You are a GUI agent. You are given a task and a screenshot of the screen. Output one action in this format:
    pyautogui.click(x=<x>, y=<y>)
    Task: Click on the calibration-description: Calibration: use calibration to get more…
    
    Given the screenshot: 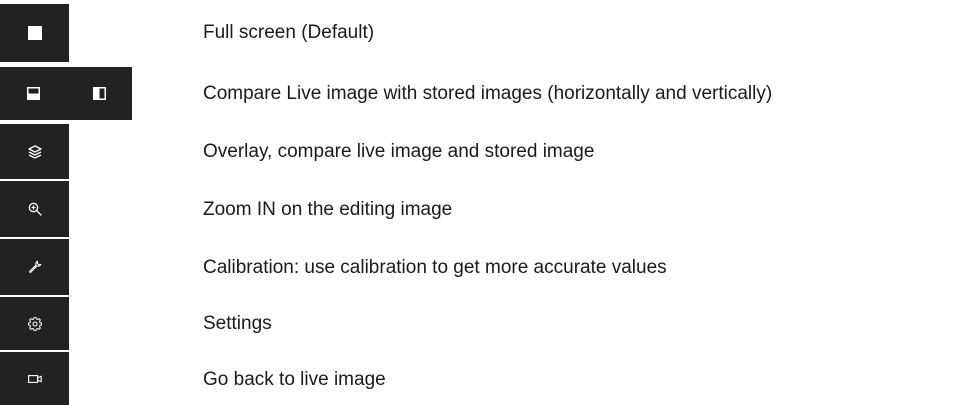 What is the action you would take?
    pyautogui.click(x=435, y=267)
    